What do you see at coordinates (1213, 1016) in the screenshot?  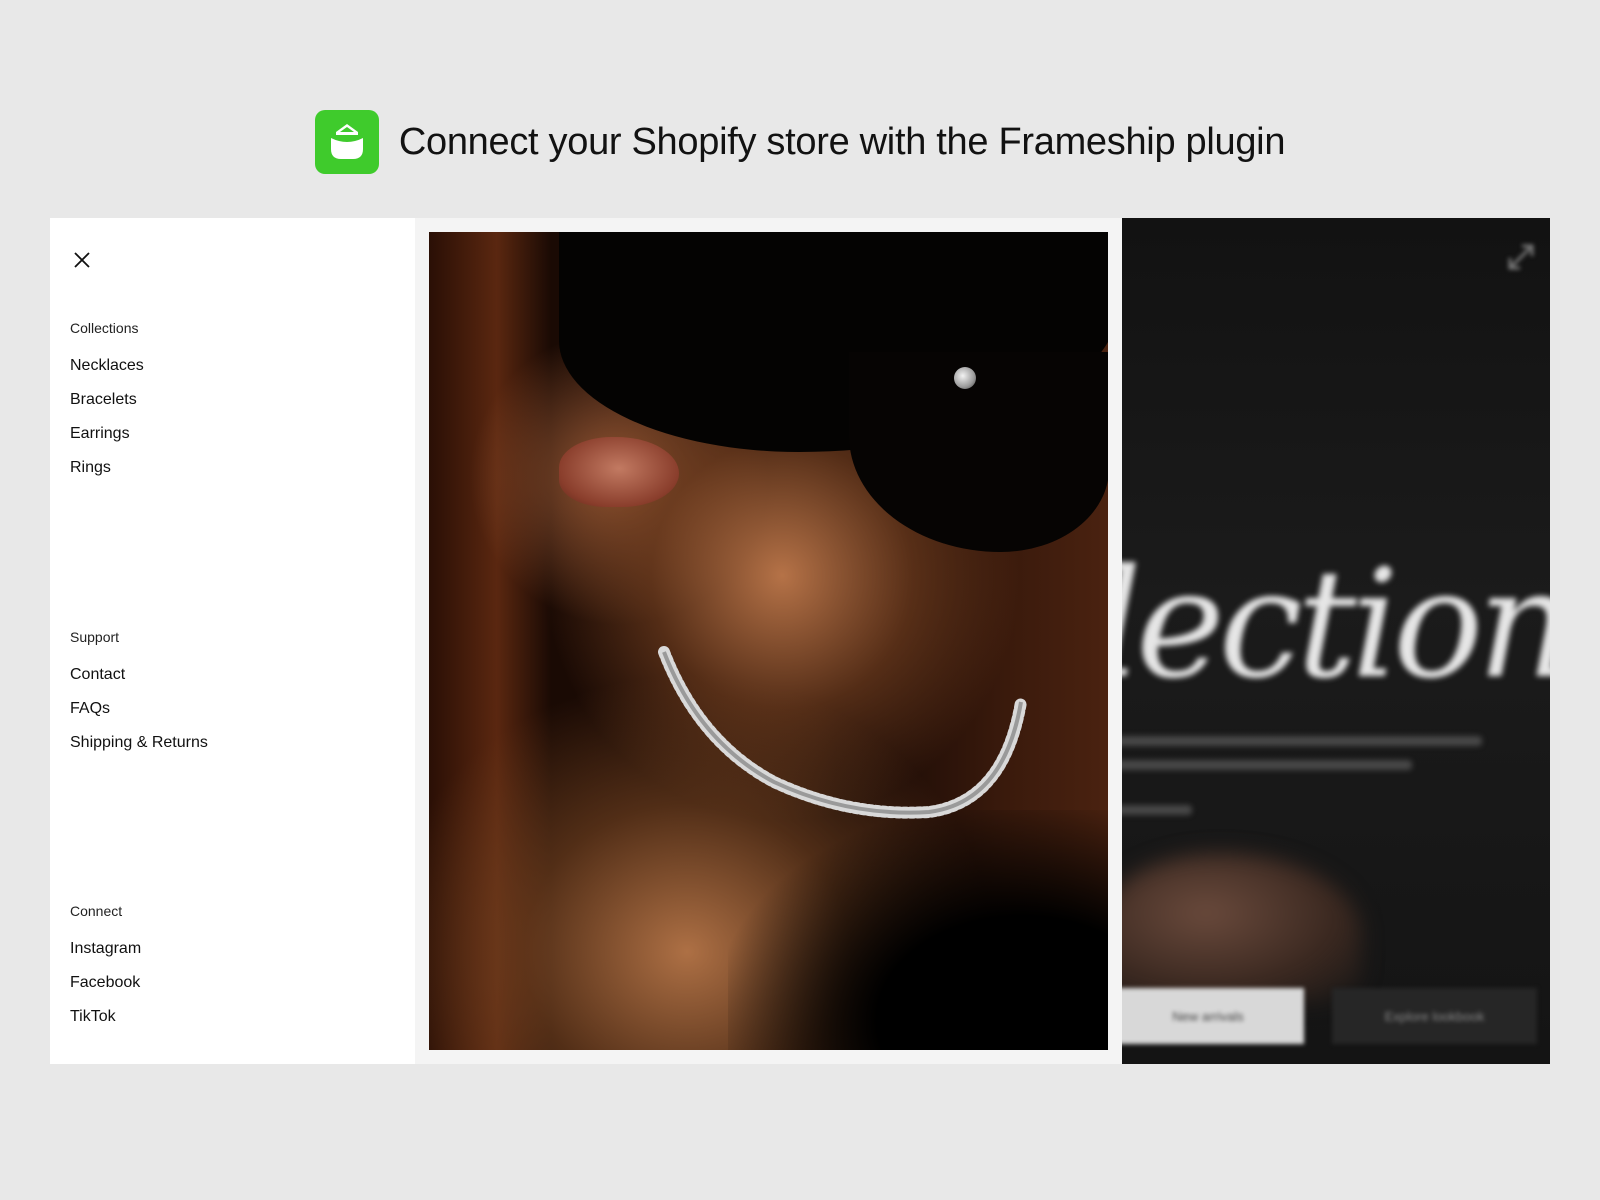 I see `blurred-primary-button: New arrivals` at bounding box center [1213, 1016].